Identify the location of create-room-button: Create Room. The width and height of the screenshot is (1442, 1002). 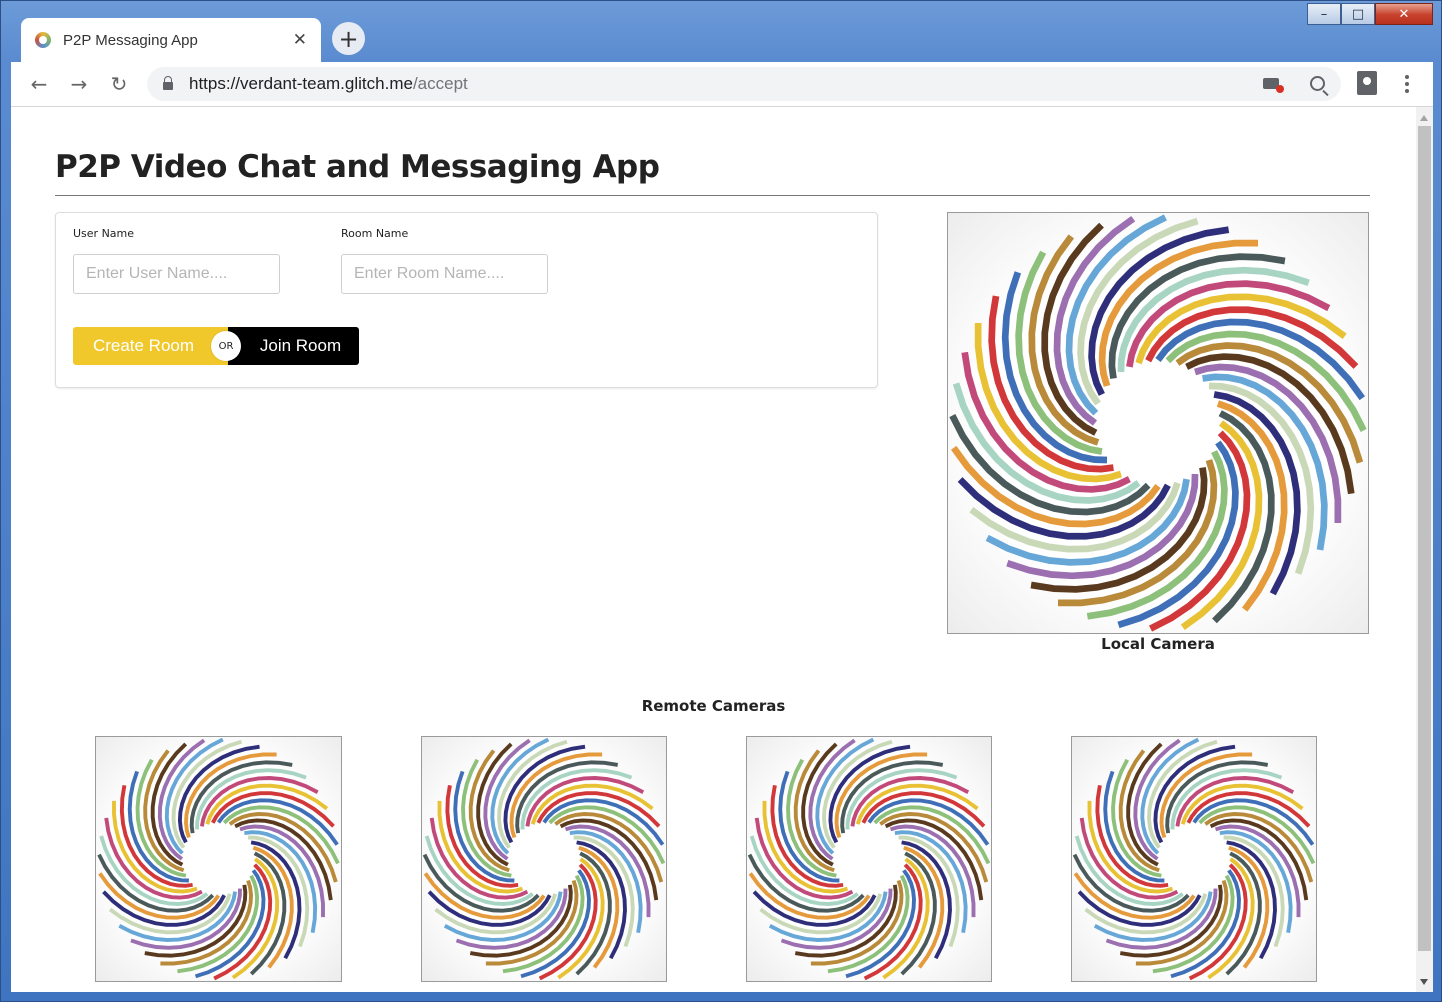
(150, 346).